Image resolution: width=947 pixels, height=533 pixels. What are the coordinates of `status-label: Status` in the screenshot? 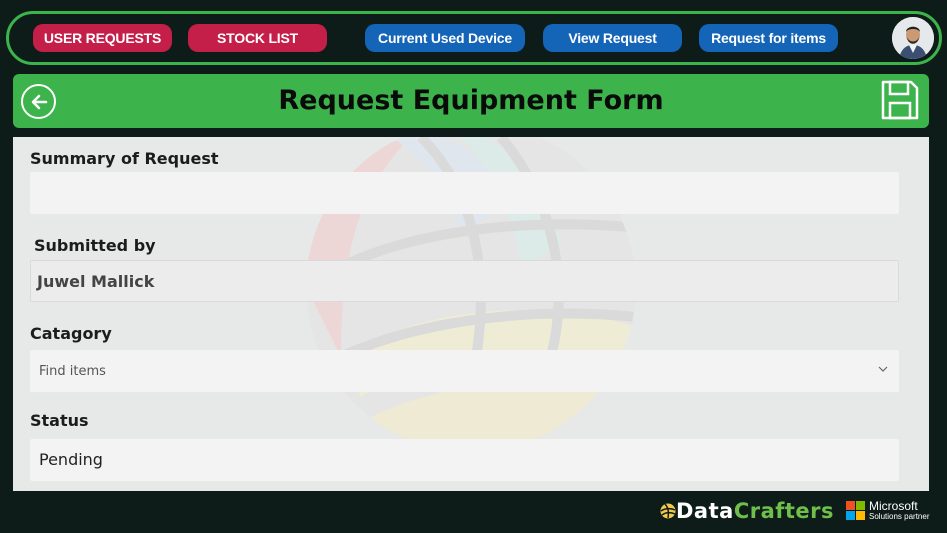 It's located at (59, 420).